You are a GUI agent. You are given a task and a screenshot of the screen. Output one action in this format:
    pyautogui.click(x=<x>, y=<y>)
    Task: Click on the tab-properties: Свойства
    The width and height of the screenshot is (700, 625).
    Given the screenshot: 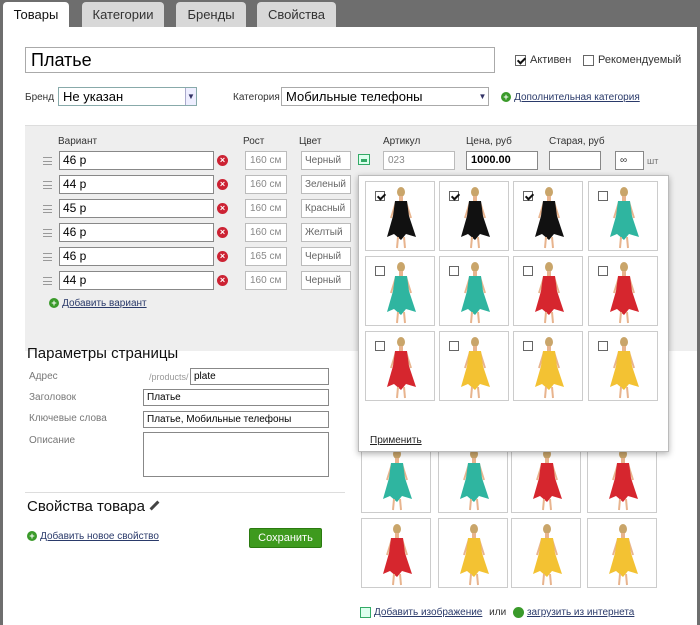 What is the action you would take?
    pyautogui.click(x=296, y=14)
    